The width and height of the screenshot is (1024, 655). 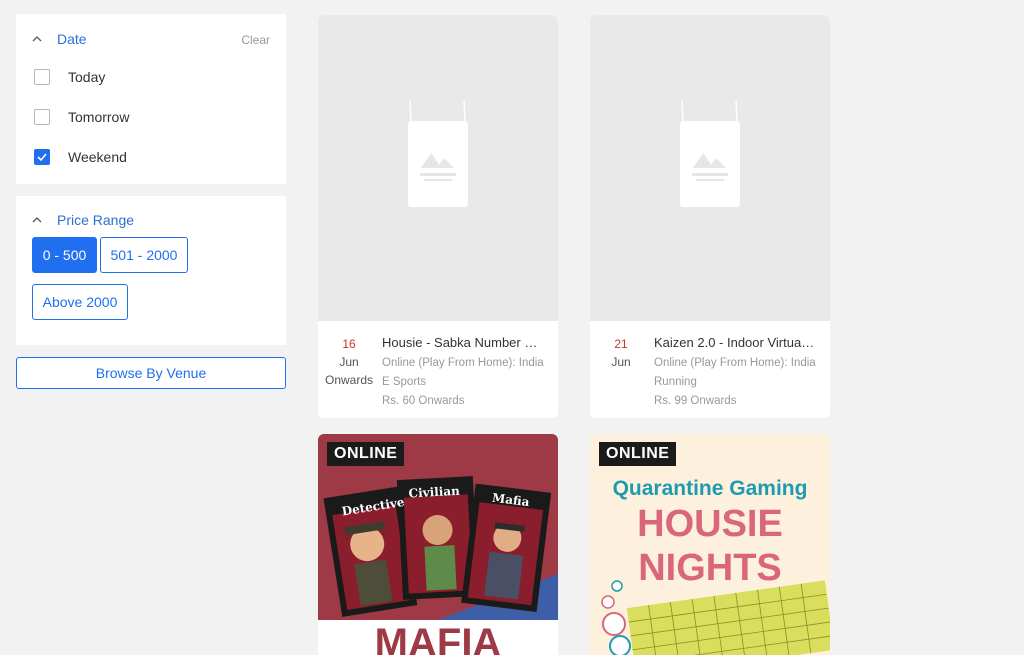 I want to click on event-date-day: 21, so click(x=621, y=344).